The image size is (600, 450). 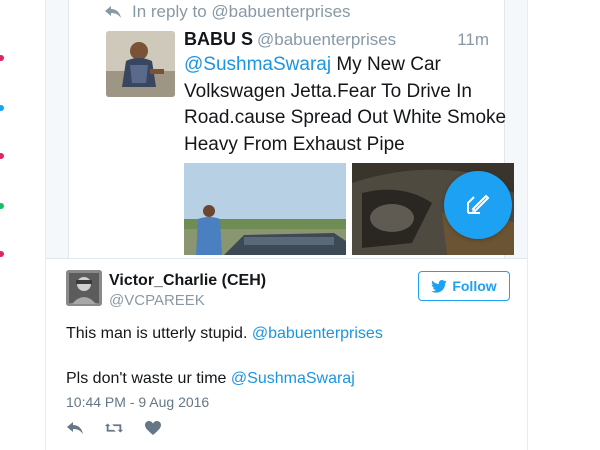 What do you see at coordinates (84, 288) in the screenshot?
I see `author-avatar` at bounding box center [84, 288].